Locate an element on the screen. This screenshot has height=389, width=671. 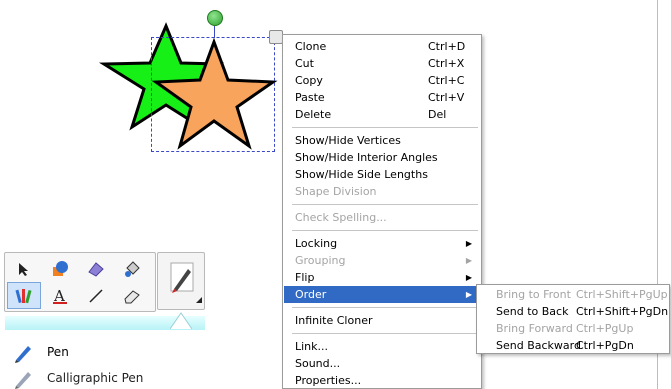
menu-item-paste: Paste Ctrl+V is located at coordinates (382, 97).